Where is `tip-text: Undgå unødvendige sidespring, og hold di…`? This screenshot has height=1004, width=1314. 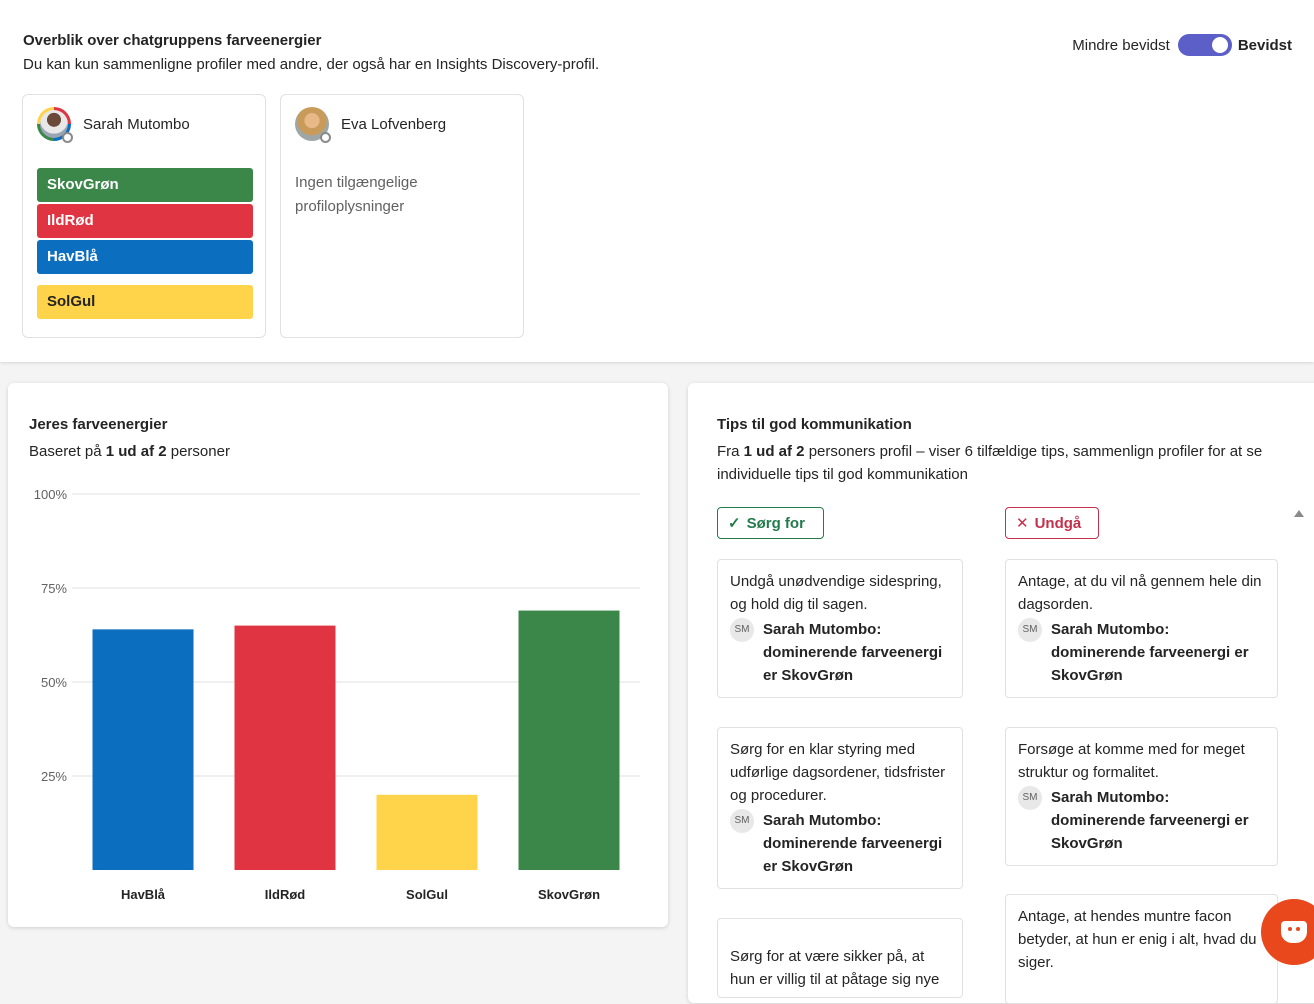 tip-text: Undgå unødvendige sidespring, og hold di… is located at coordinates (836, 593).